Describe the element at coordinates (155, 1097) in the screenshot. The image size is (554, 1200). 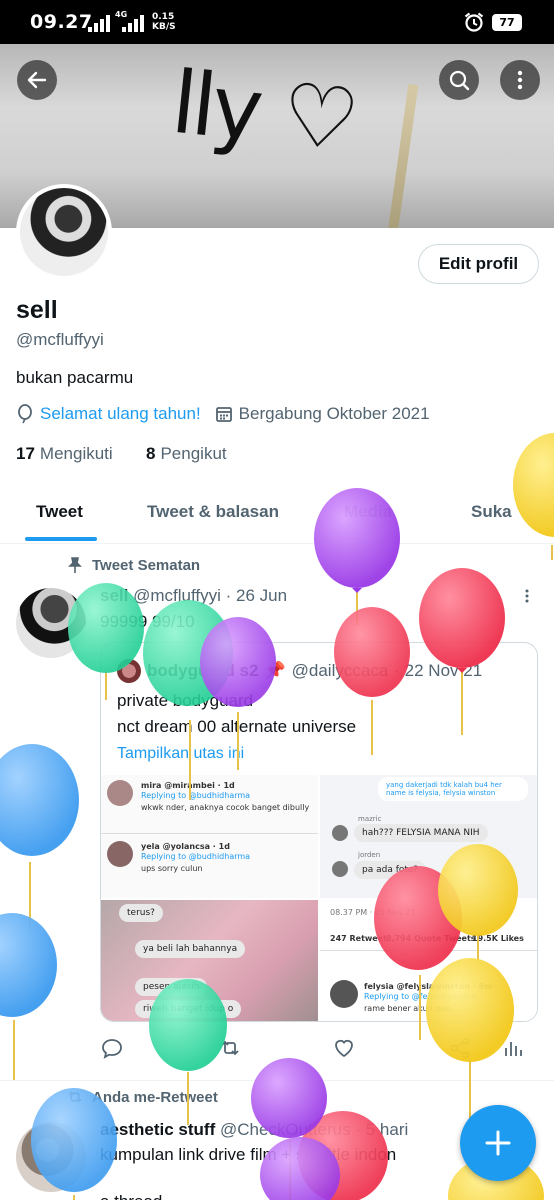
I see `retweet-label: Anda me-Retweet` at that location.